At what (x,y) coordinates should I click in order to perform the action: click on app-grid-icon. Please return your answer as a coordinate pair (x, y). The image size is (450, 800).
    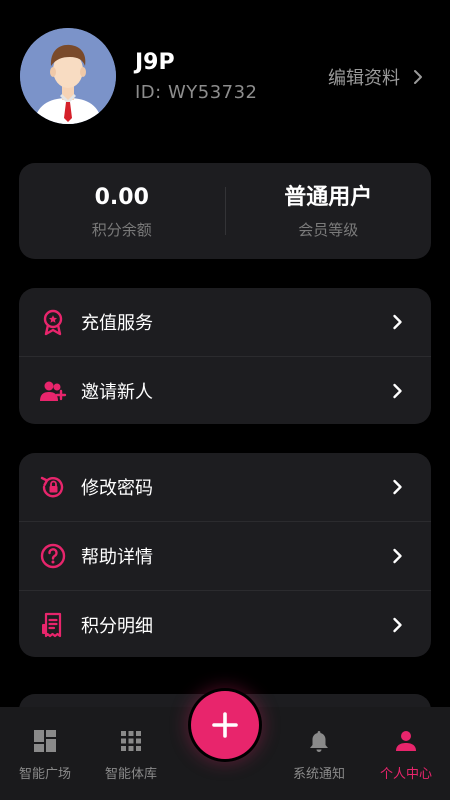
    Looking at the image, I should click on (131, 741).